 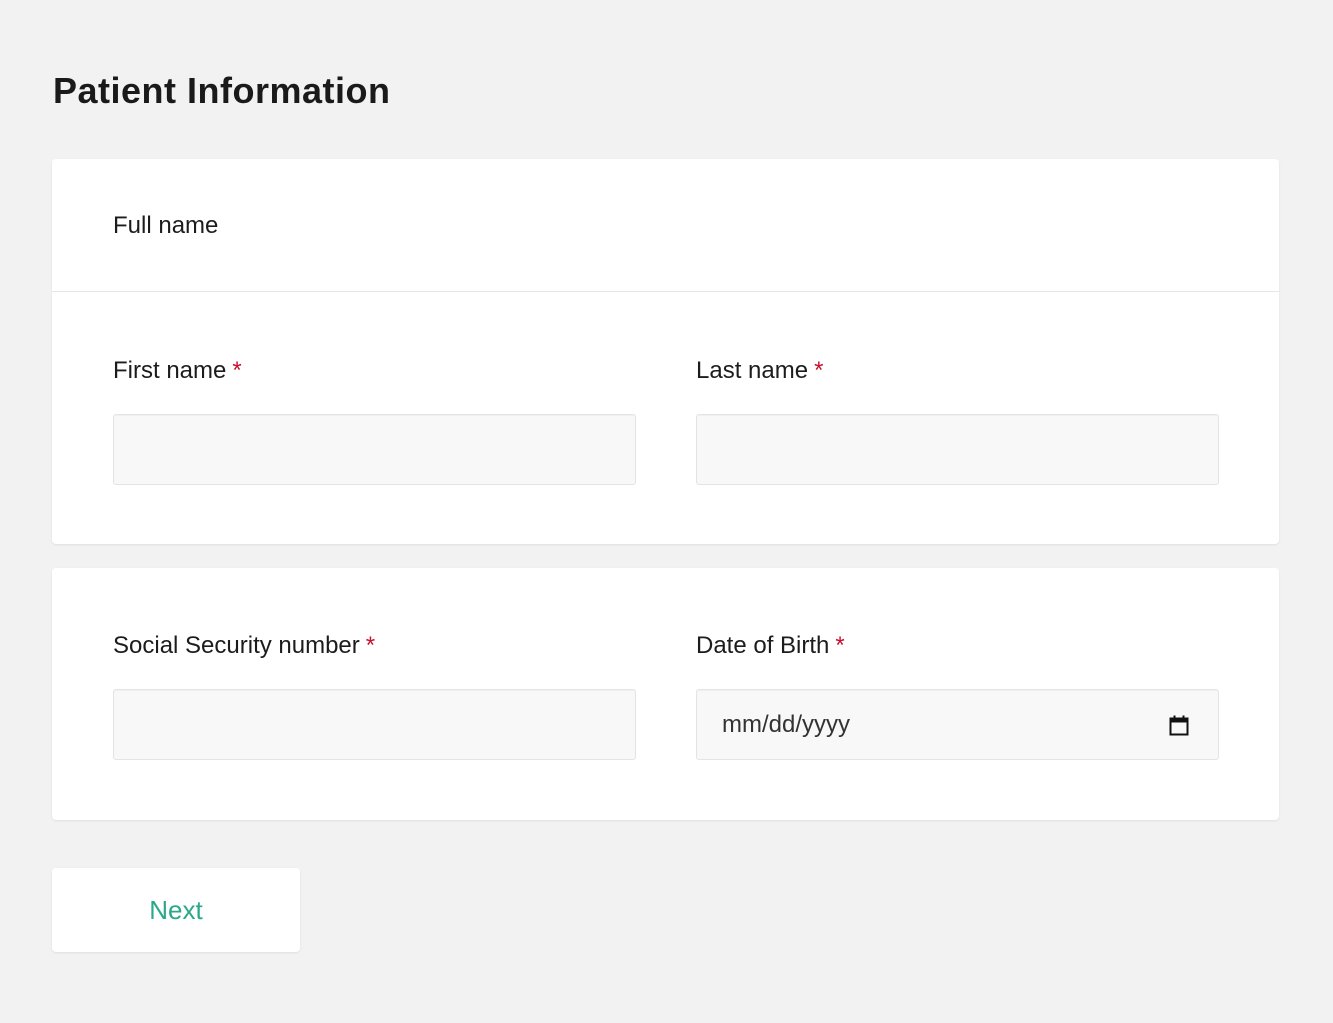 What do you see at coordinates (236, 645) in the screenshot?
I see `ssn-label-text: Social Security number` at bounding box center [236, 645].